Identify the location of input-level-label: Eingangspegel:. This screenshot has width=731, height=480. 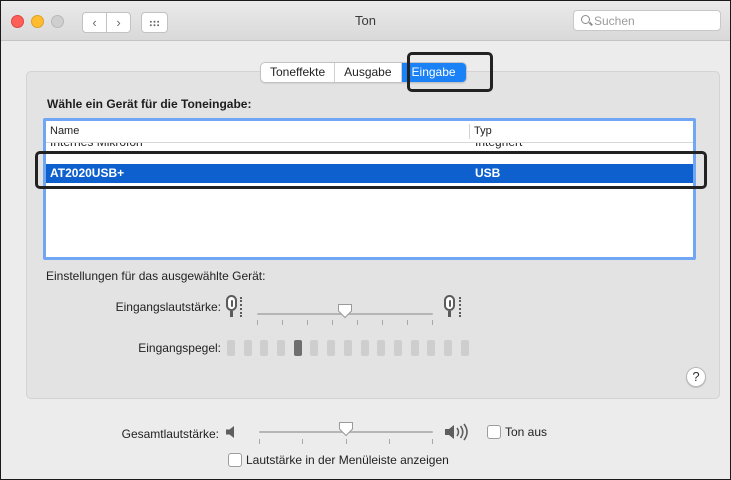
(179, 348).